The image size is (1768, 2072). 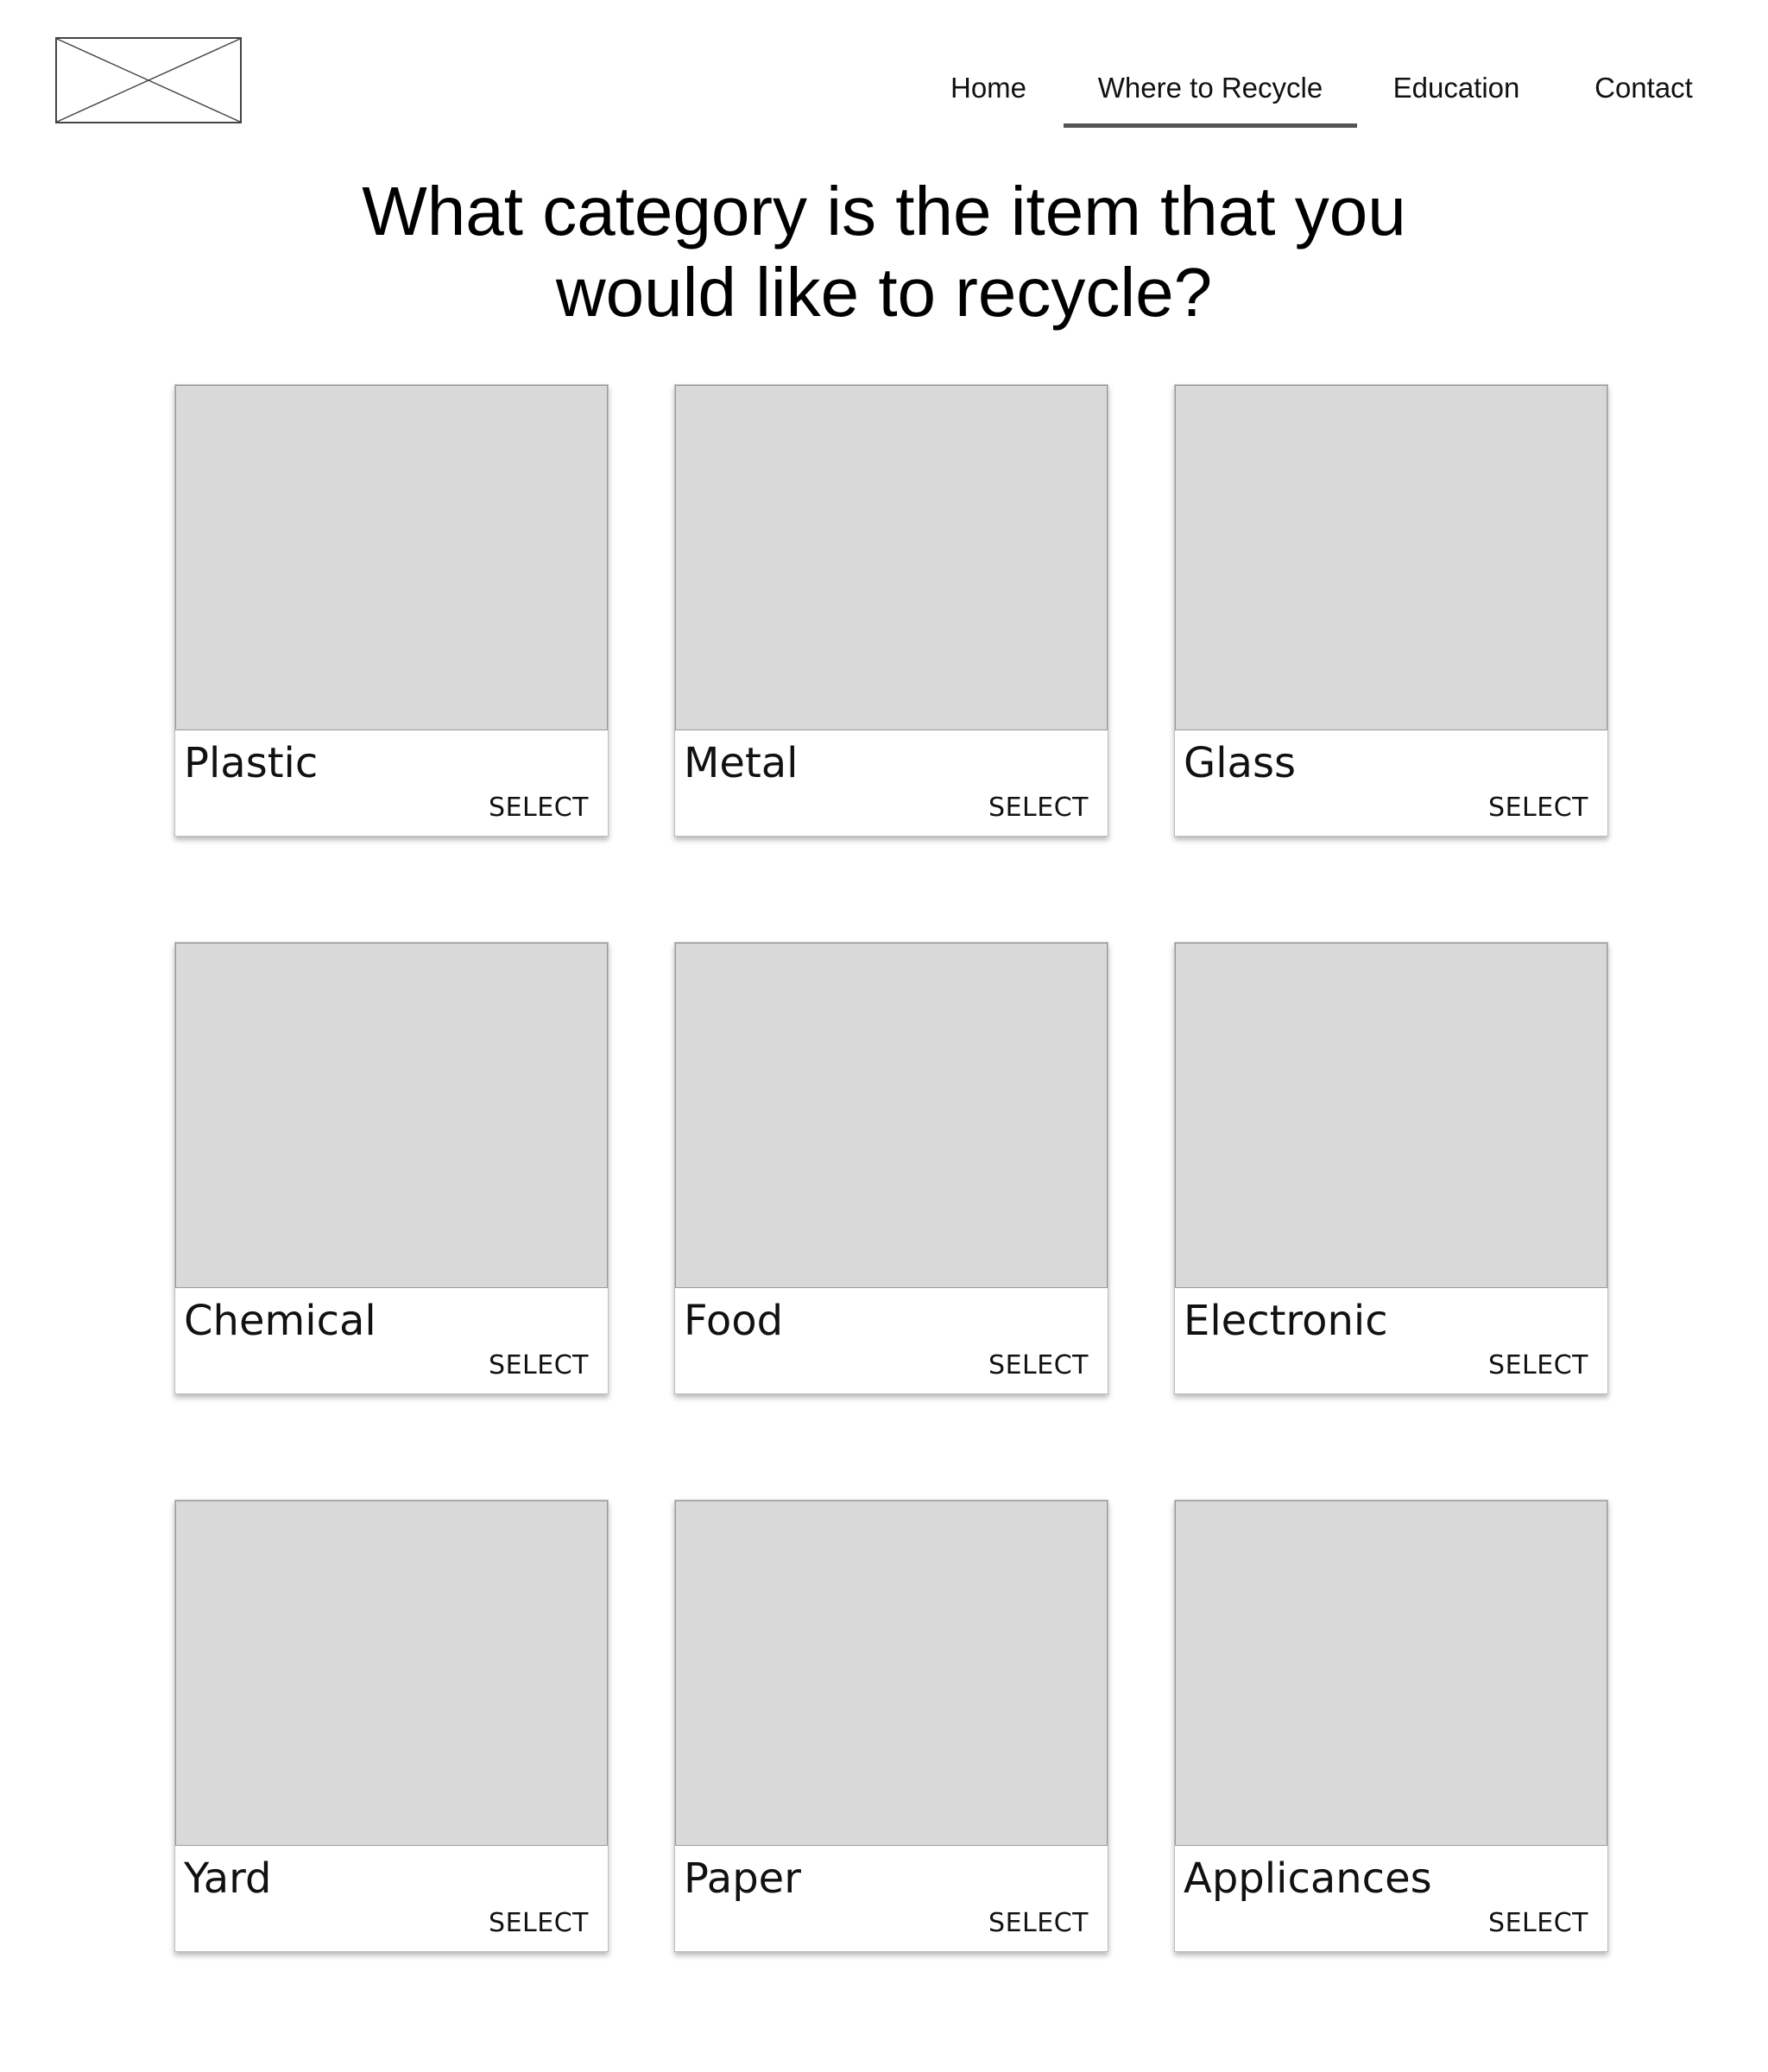 I want to click on category-card-paper: Paper SELECT, so click(x=891, y=1726).